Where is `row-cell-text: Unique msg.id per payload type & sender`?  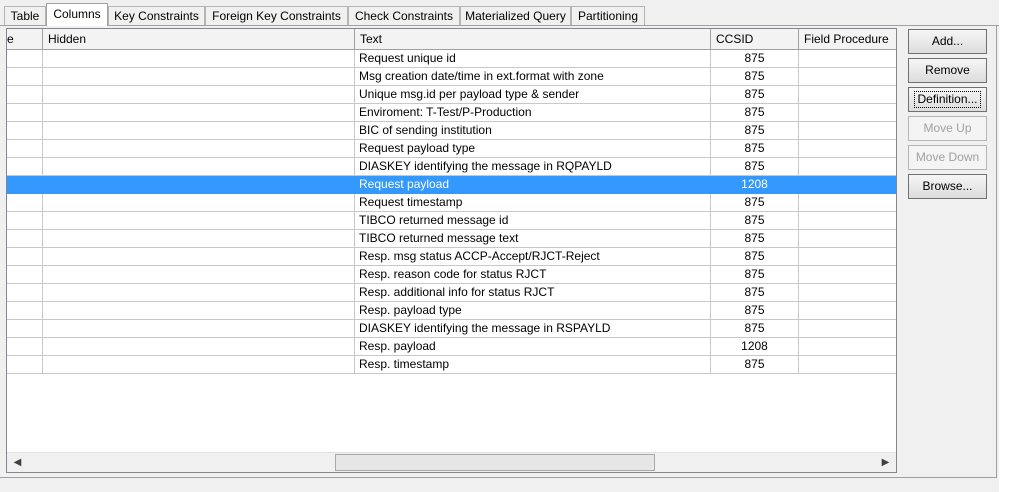
row-cell-text: Unique msg.id per payload type & sender is located at coordinates (533, 95).